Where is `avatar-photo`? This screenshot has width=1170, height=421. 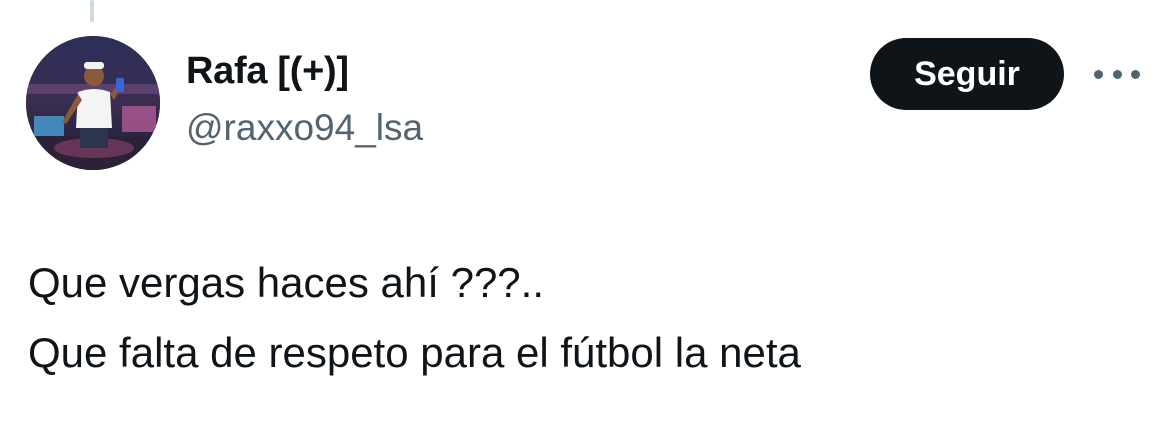
avatar-photo is located at coordinates (93, 103).